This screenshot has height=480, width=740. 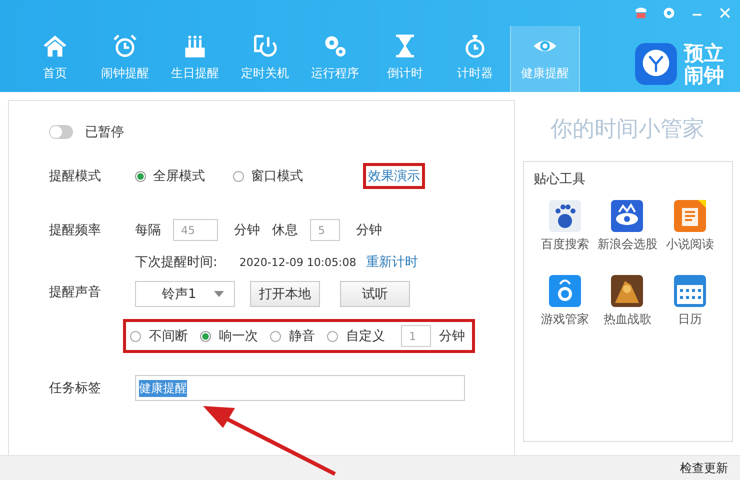 I want to click on interval-label: 每隔, so click(x=148, y=230).